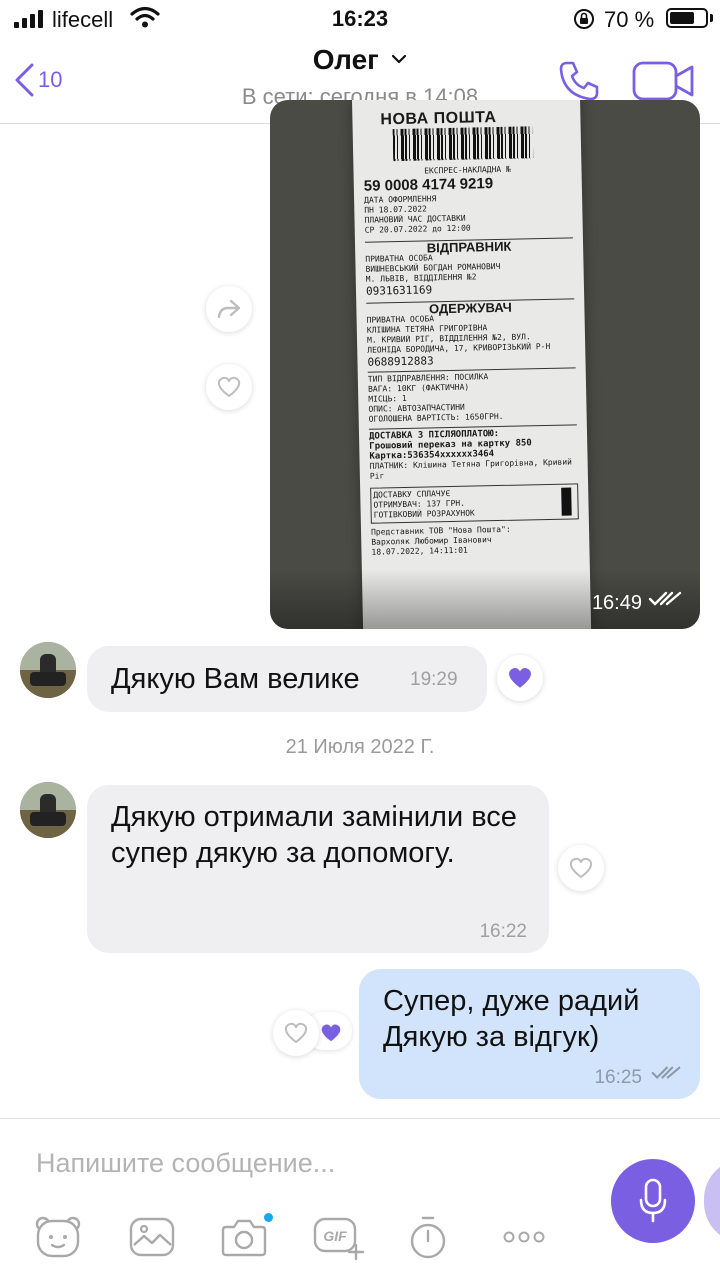  Describe the element at coordinates (152, 1237) in the screenshot. I see `gallery-icon` at that location.